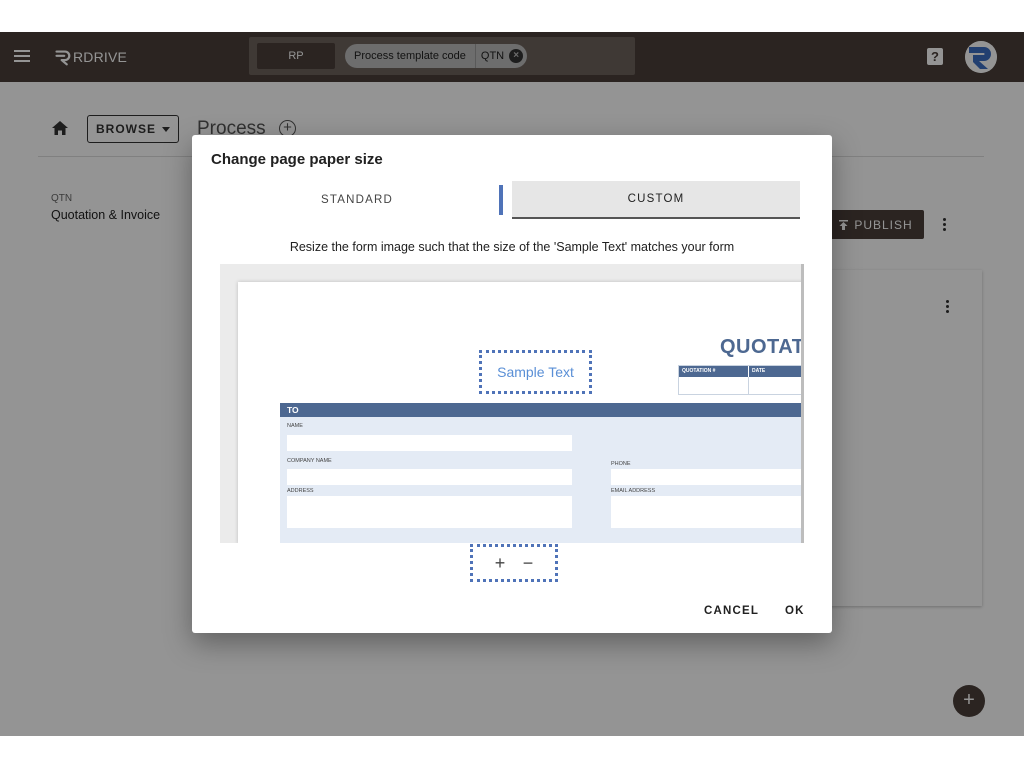  I want to click on dialog-title: Change page paper size, so click(297, 159).